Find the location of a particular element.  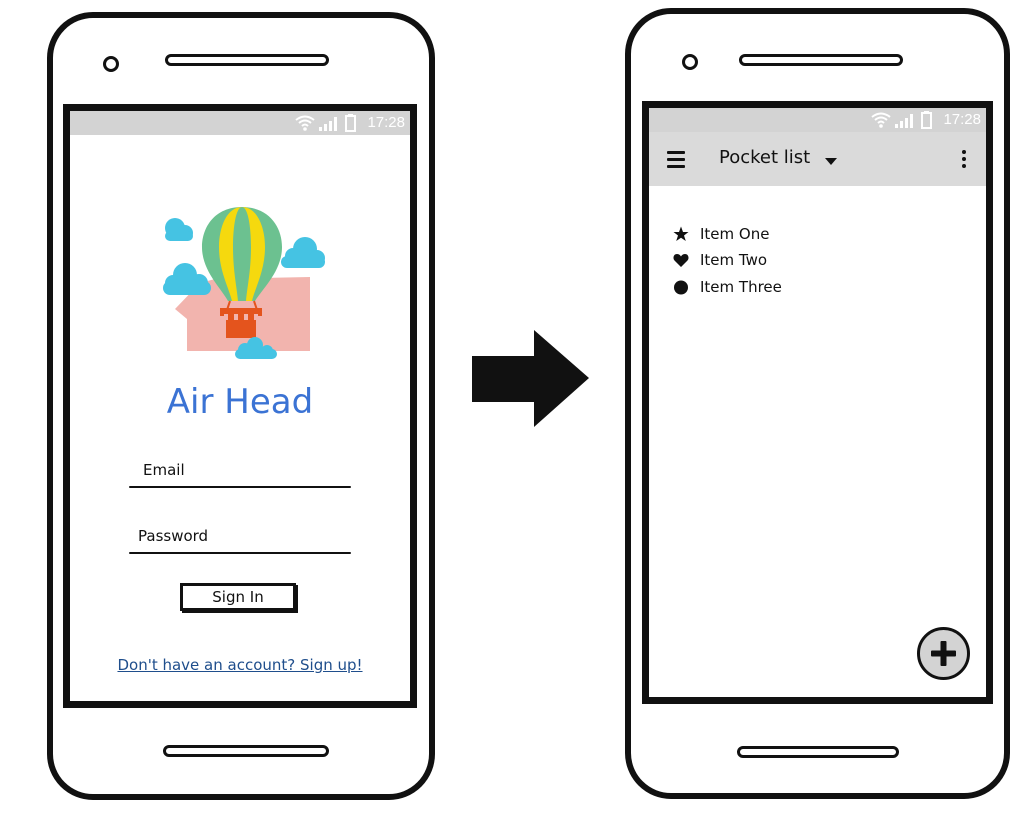

add-item-button is located at coordinates (943, 653).